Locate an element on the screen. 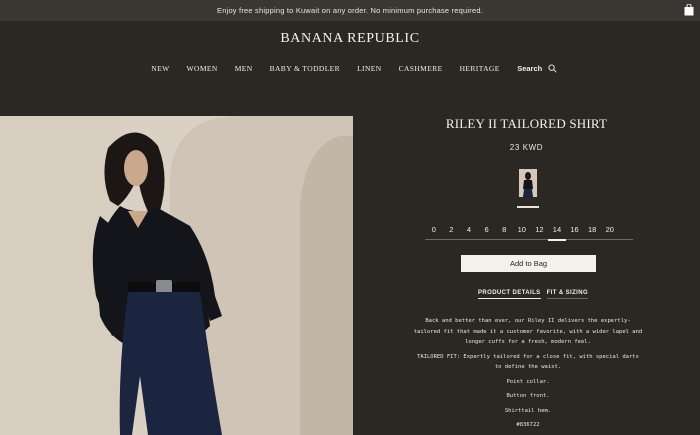 The image size is (700, 435). size-option-4: 4 is located at coordinates (469, 231).